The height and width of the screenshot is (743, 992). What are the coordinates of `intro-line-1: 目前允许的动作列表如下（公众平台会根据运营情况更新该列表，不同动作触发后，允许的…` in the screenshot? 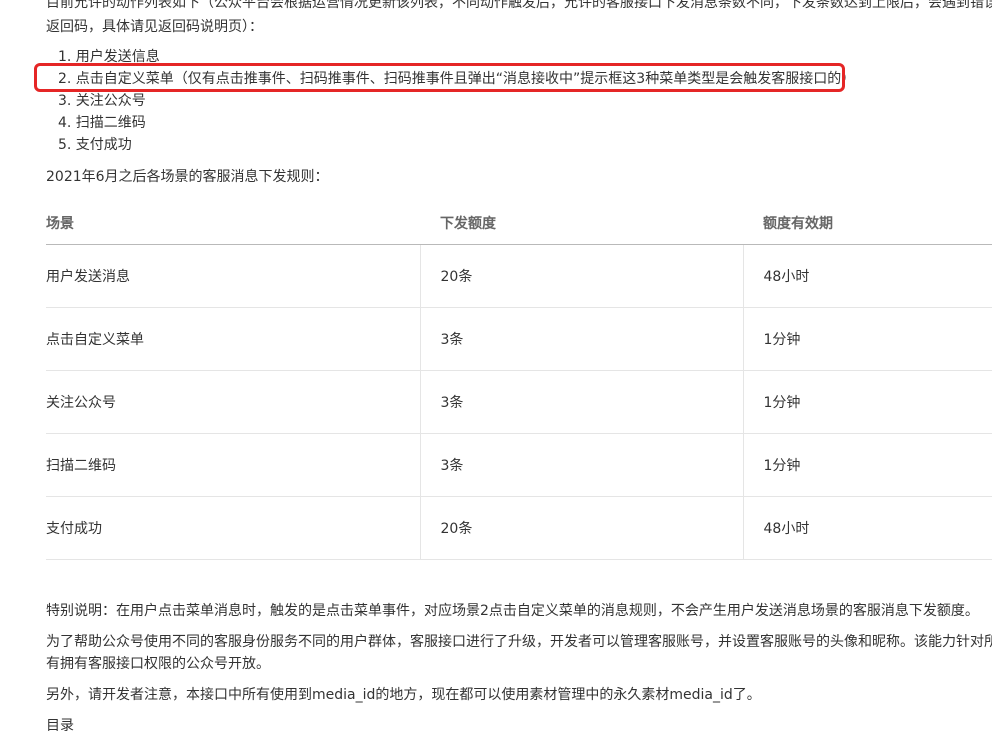 It's located at (519, 5).